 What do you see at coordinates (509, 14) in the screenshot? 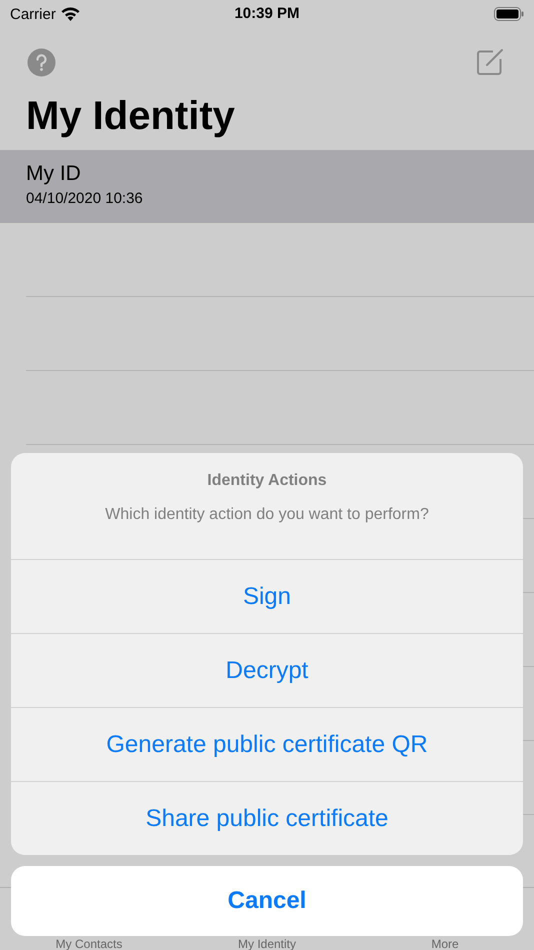
I see `battery-icon` at bounding box center [509, 14].